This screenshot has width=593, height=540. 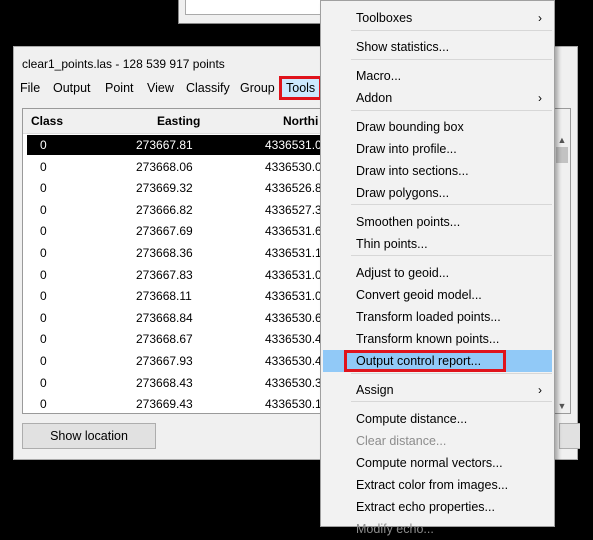 What do you see at coordinates (375, 390) in the screenshot?
I see `menu-item-label: Assign` at bounding box center [375, 390].